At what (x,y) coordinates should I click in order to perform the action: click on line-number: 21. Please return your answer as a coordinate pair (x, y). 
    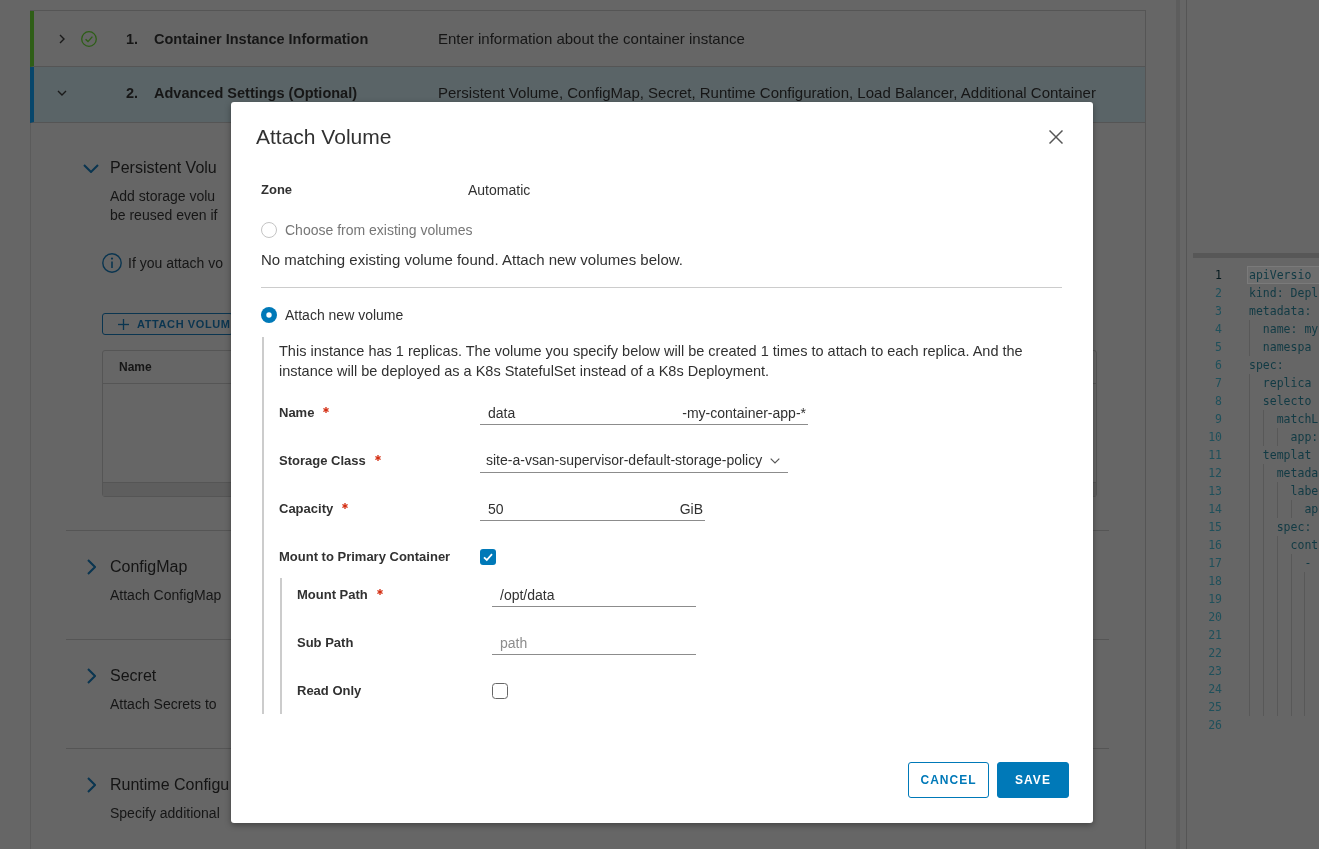
    Looking at the image, I should click on (1214, 635).